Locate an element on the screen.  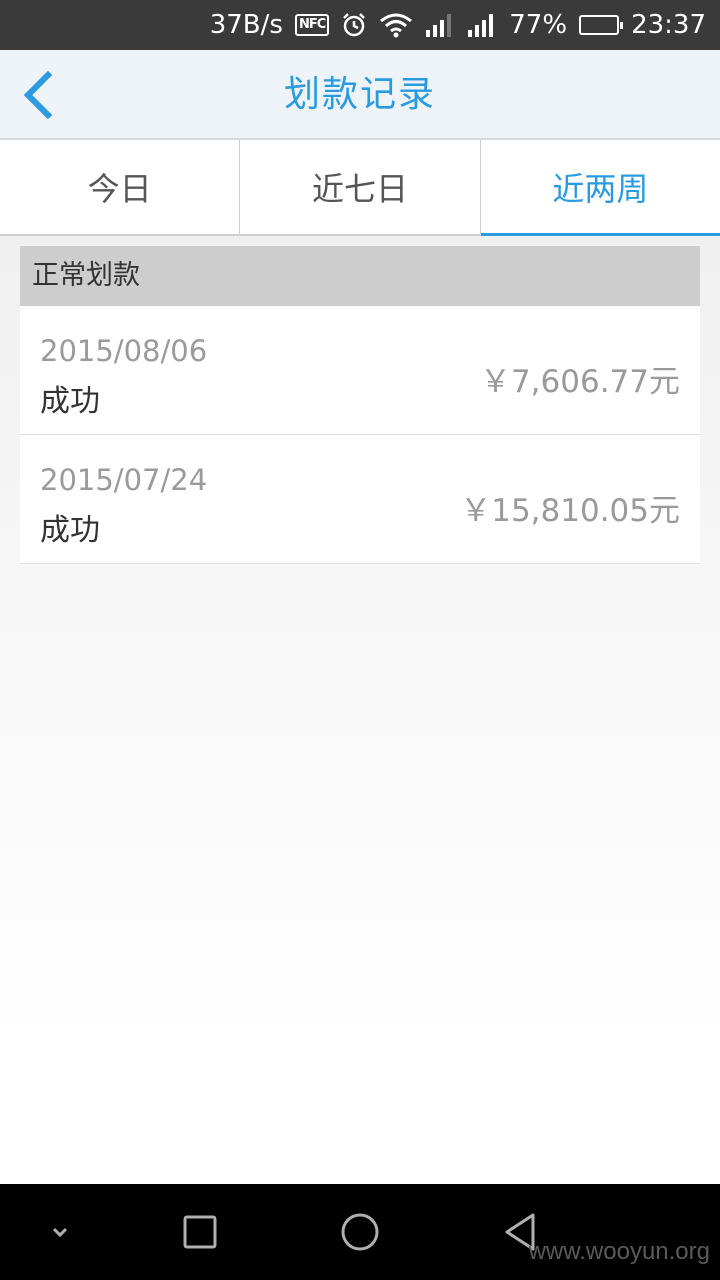
page-title: 划款记录 is located at coordinates (359, 94).